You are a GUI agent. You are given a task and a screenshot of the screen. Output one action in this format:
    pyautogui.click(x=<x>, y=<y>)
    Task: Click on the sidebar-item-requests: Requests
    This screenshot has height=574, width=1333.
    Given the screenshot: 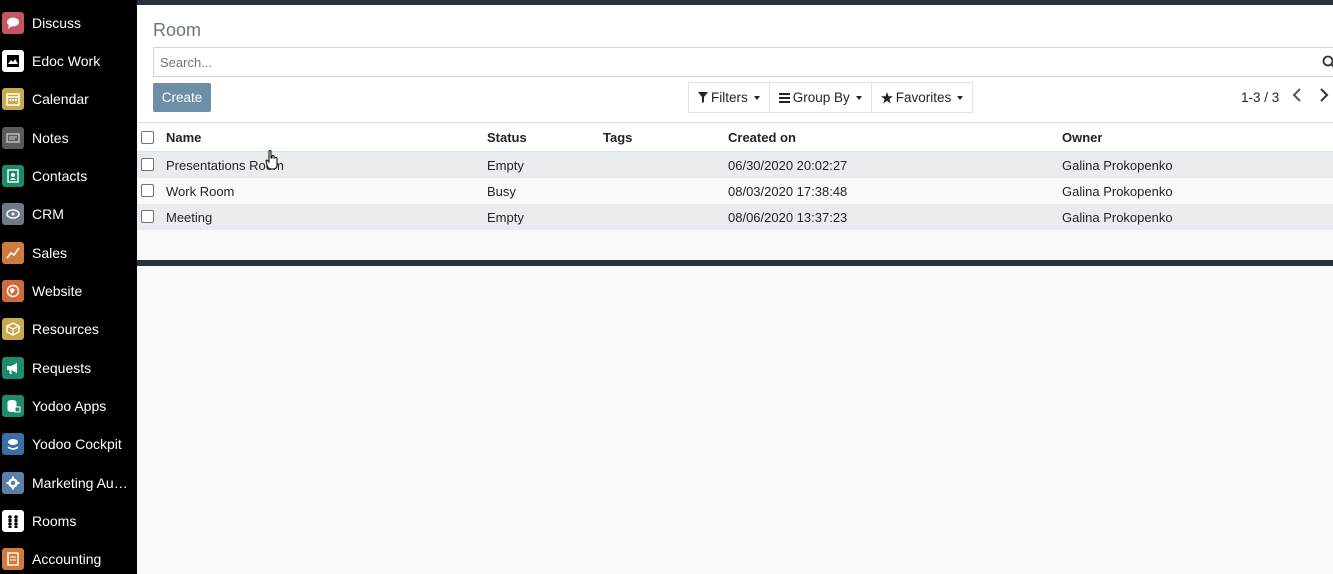 What is the action you would take?
    pyautogui.click(x=68, y=368)
    